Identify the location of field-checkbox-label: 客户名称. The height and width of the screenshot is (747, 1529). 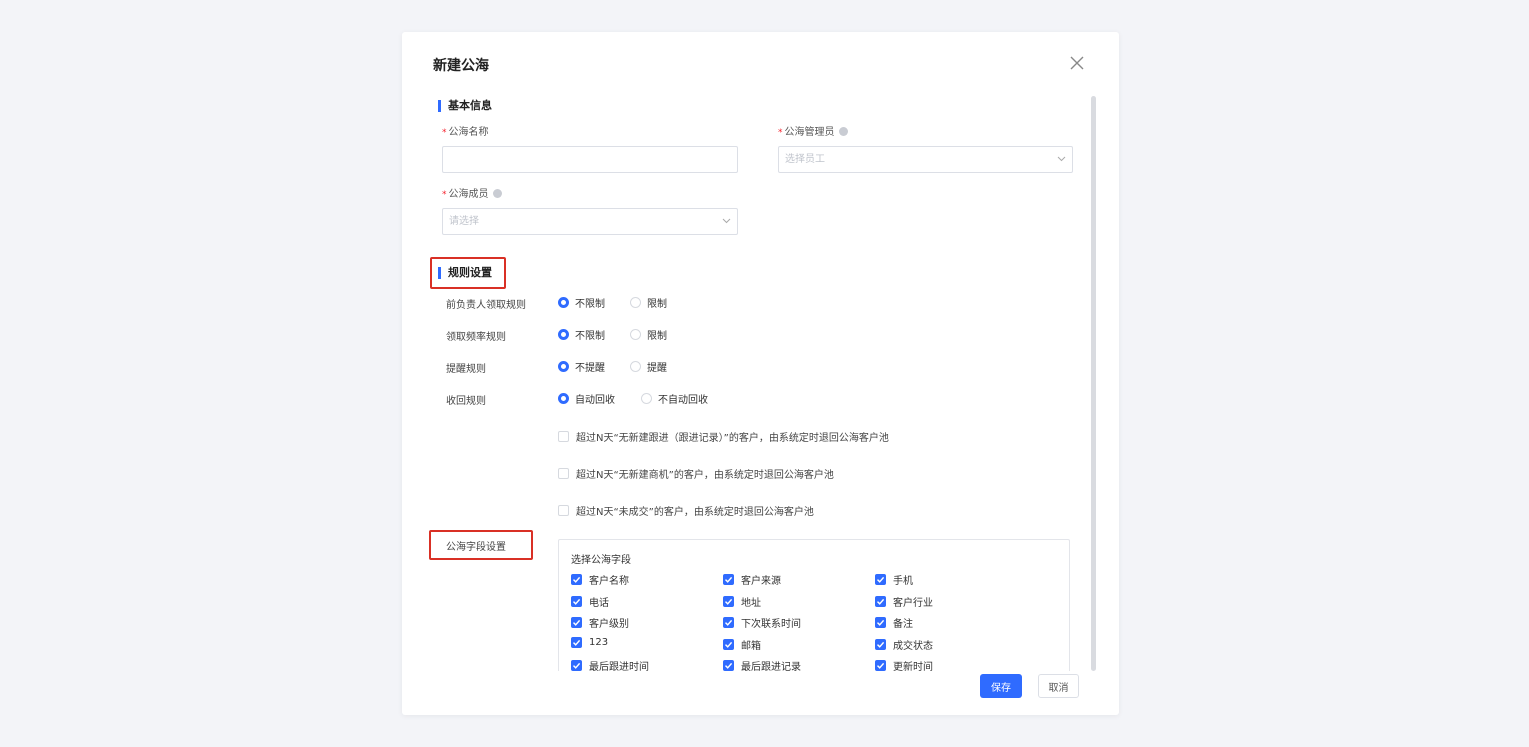
(609, 581).